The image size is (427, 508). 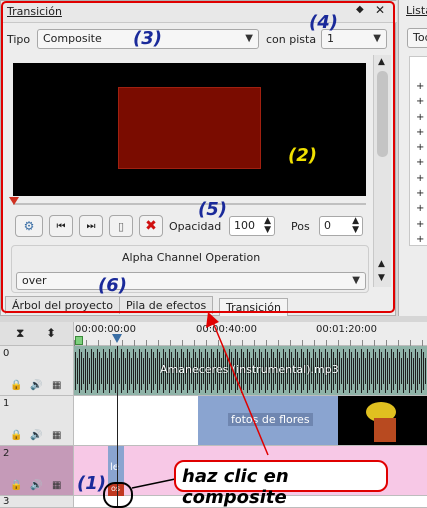 What do you see at coordinates (91, 483) in the screenshot?
I see `annotation-1: (1)` at bounding box center [91, 483].